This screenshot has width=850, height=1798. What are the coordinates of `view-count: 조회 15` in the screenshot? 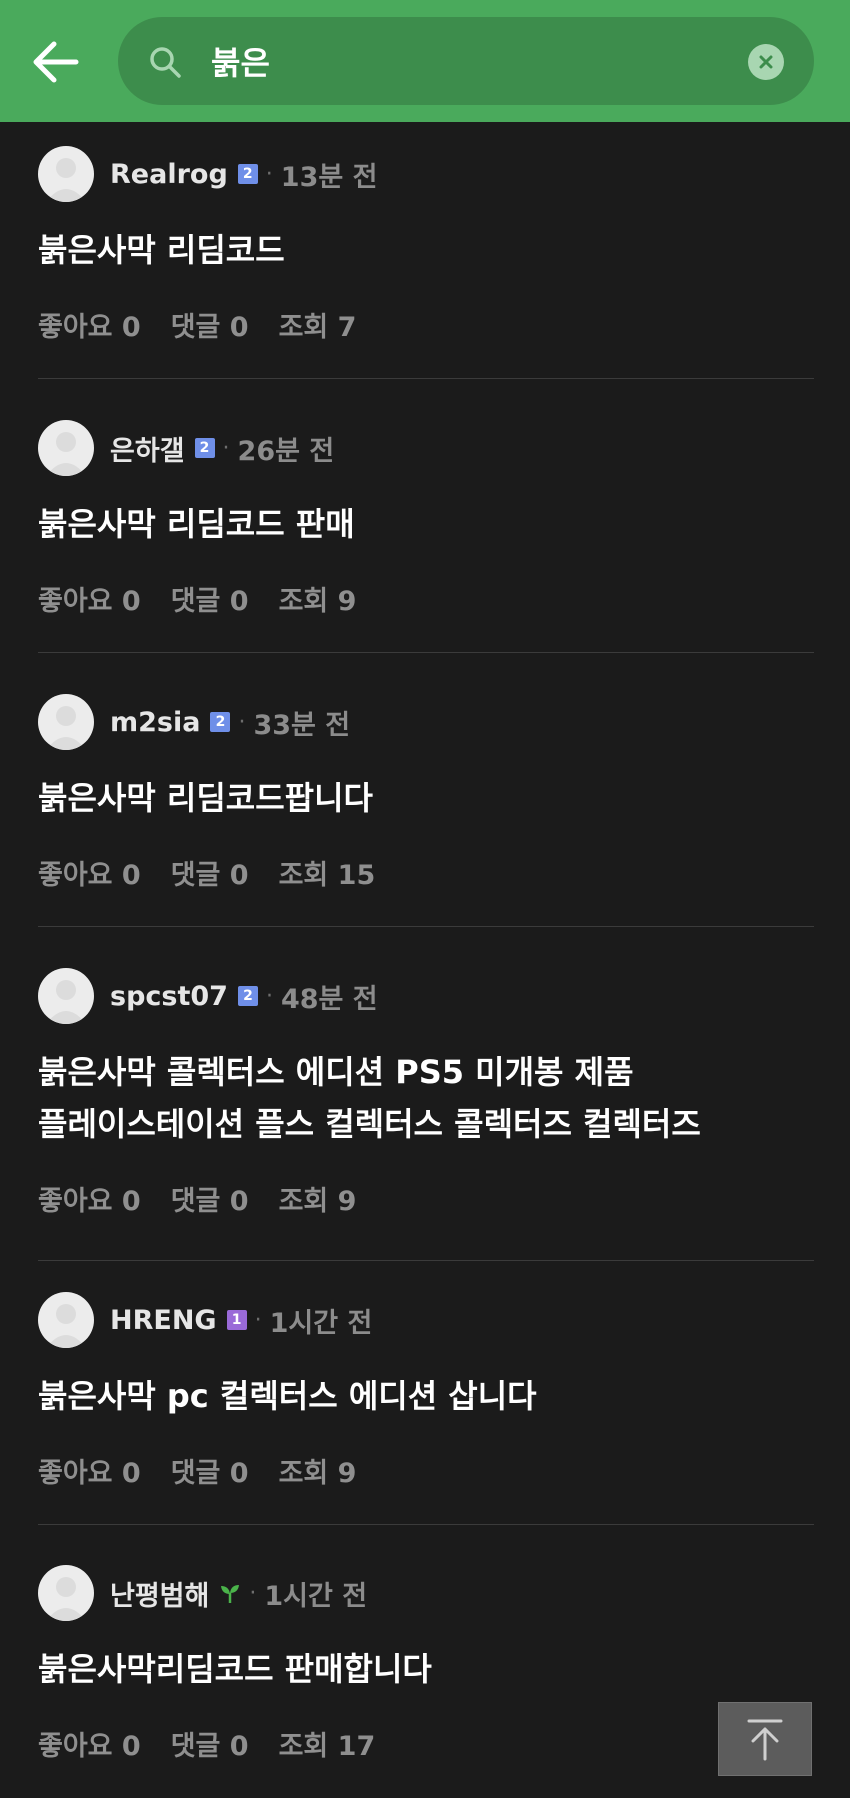 It's located at (327, 875).